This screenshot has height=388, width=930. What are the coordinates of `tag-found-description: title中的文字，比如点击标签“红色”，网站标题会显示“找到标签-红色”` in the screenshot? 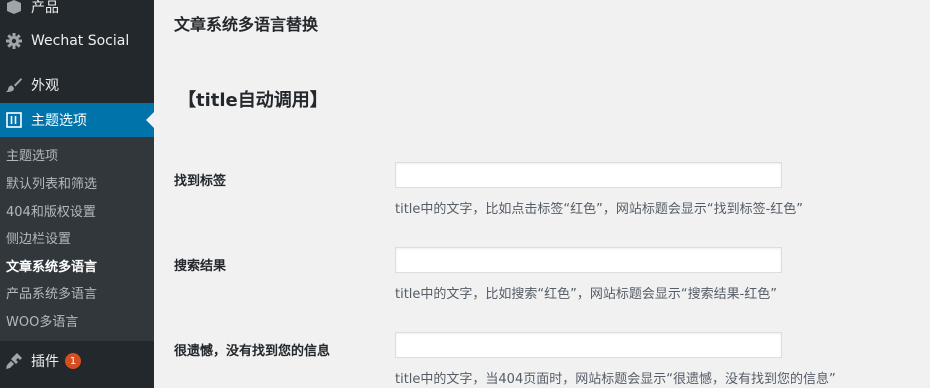 It's located at (599, 209).